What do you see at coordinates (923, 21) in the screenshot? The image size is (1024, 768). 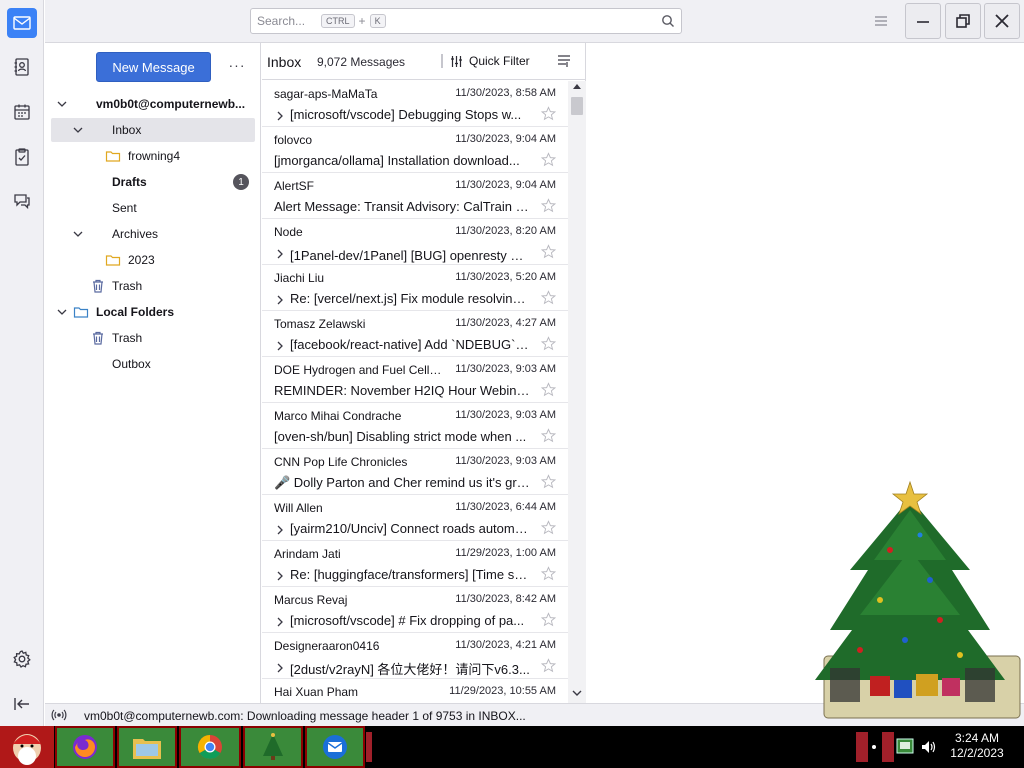 I see `minimize-button` at bounding box center [923, 21].